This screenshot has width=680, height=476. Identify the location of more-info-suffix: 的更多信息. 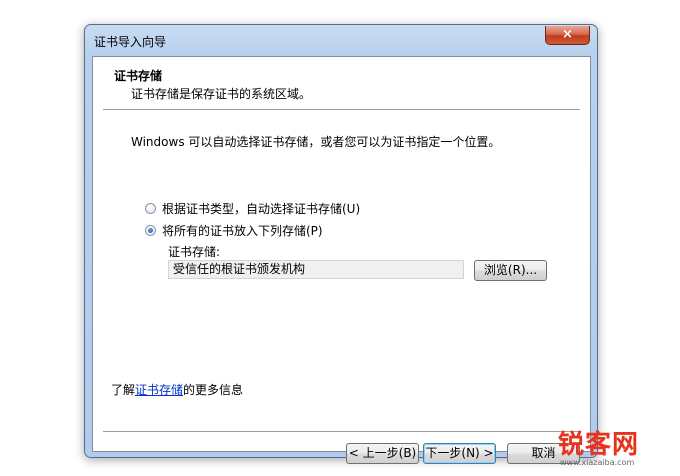
(213, 390).